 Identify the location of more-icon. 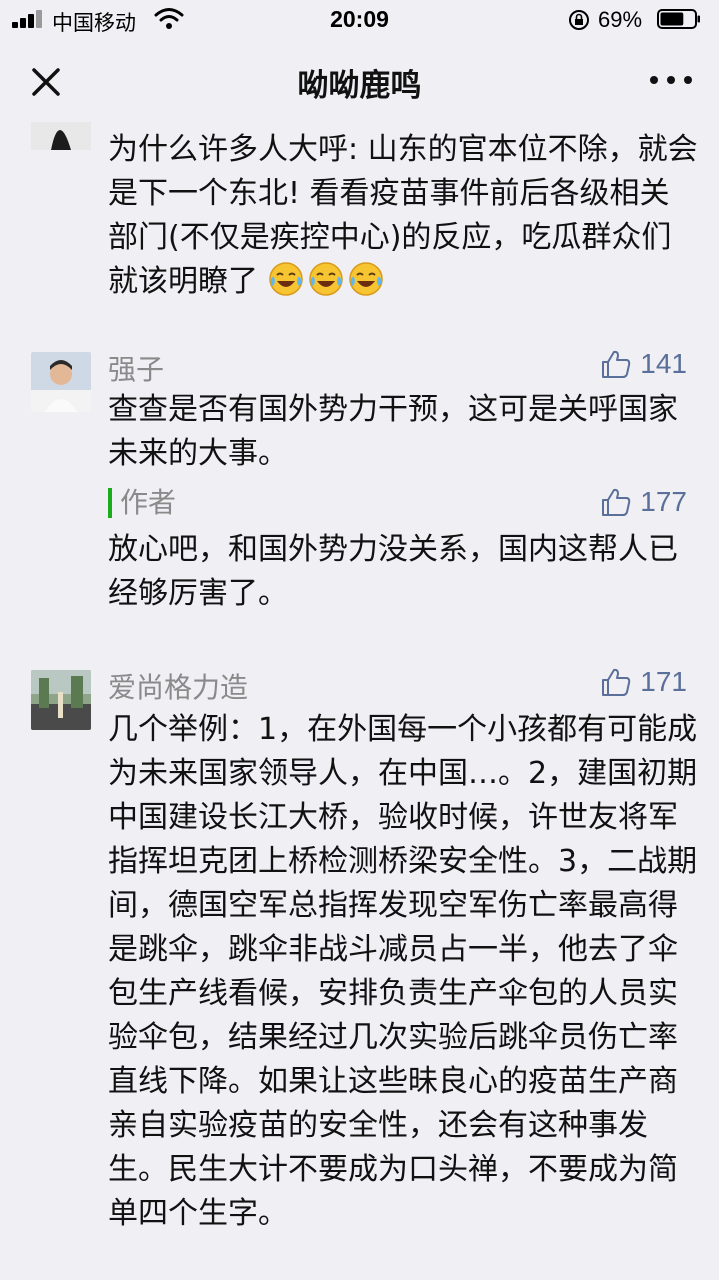
(671, 80).